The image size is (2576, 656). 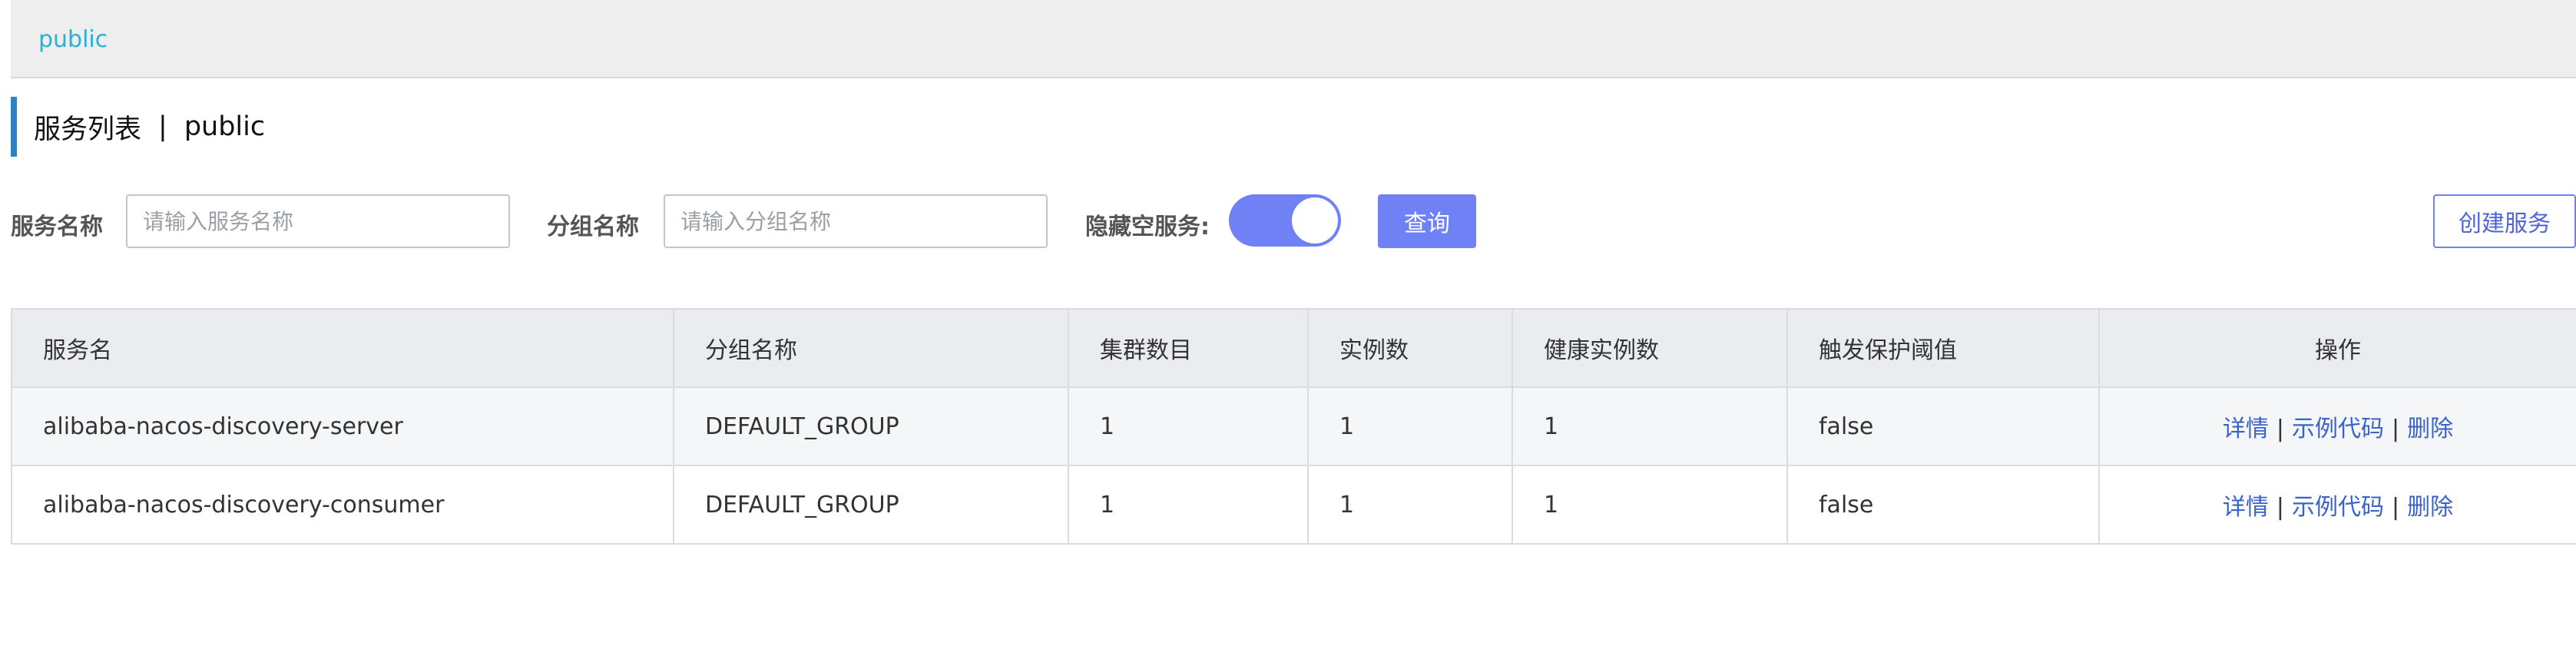 I want to click on create-service-button: 创建服务, so click(x=2504, y=221).